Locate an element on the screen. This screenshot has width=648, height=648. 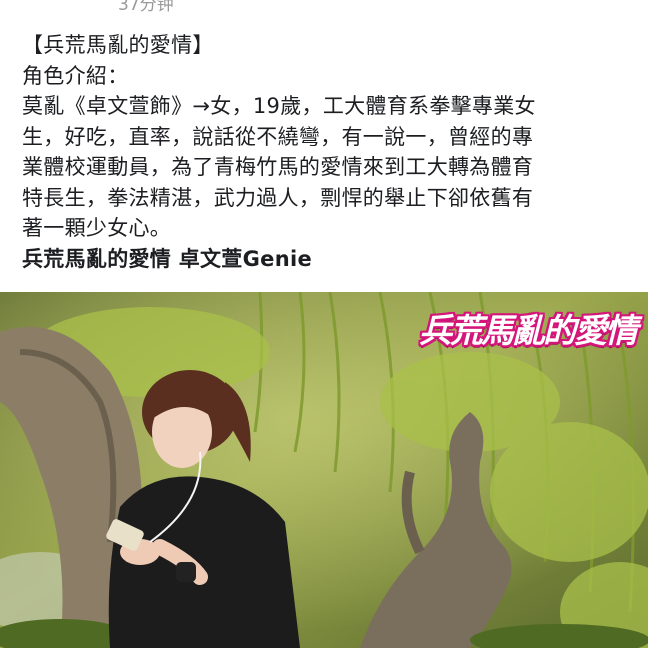
post-title-line: 【兵荒馬亂的愛情】 is located at coordinates (118, 45).